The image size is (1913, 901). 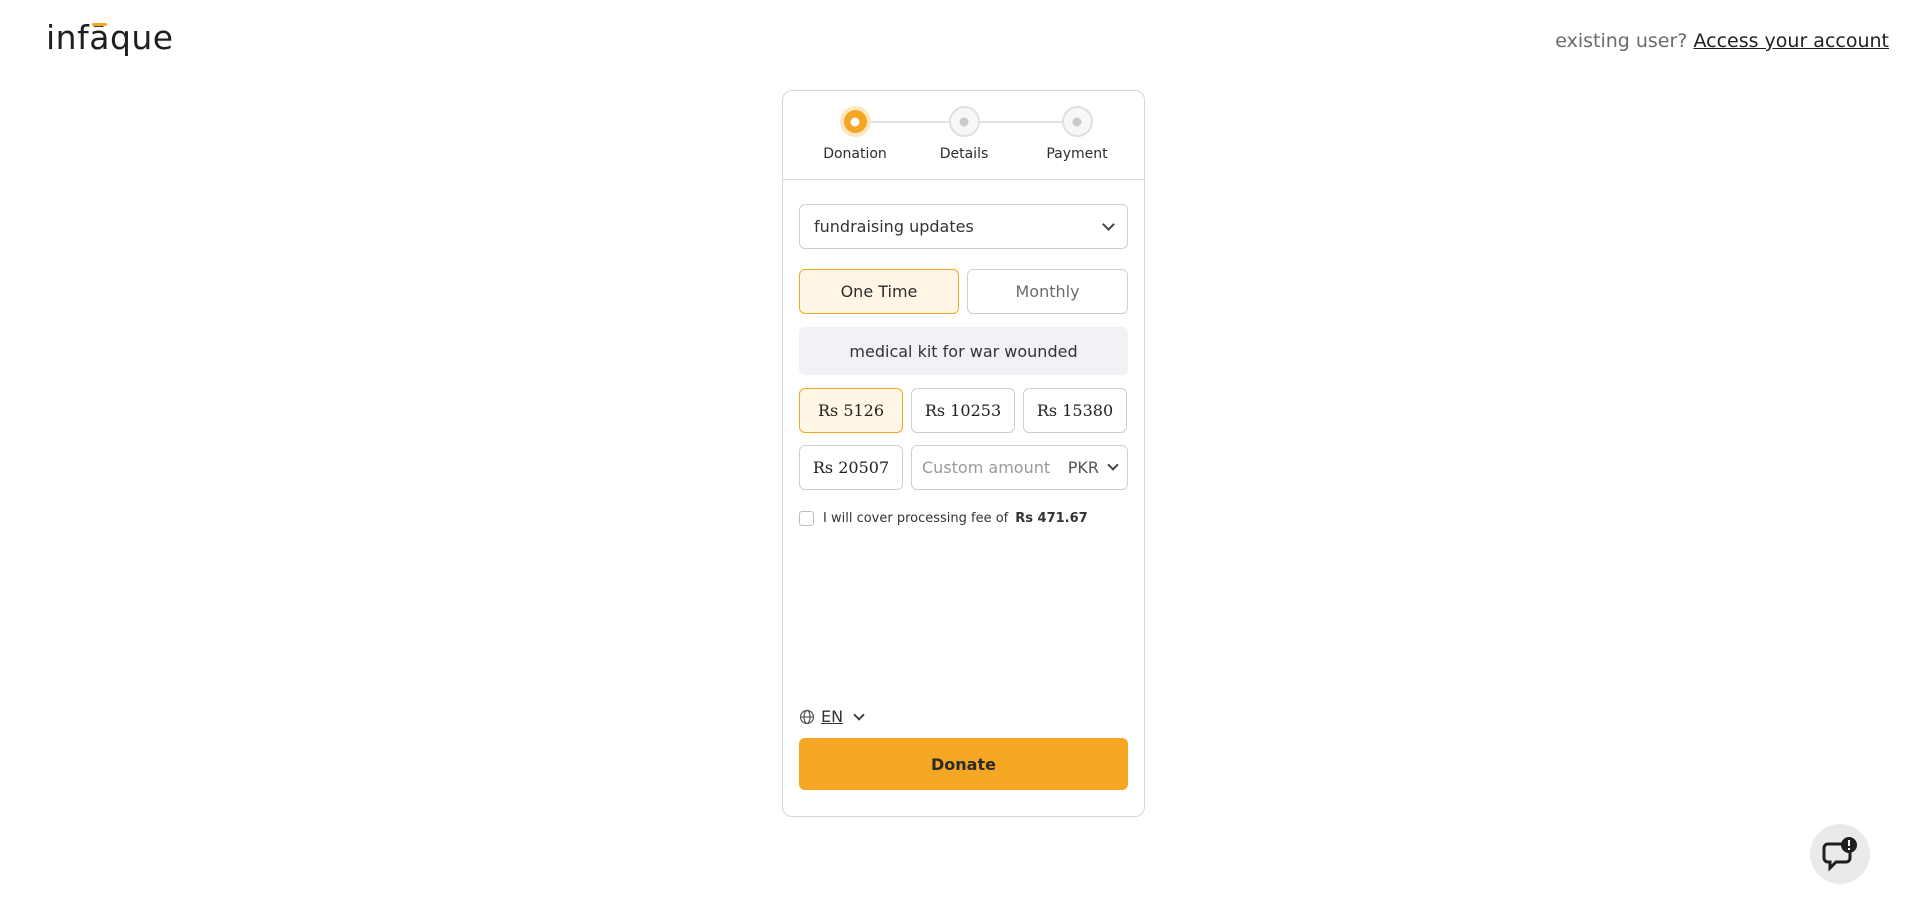 What do you see at coordinates (964, 154) in the screenshot?
I see `step-label: Details` at bounding box center [964, 154].